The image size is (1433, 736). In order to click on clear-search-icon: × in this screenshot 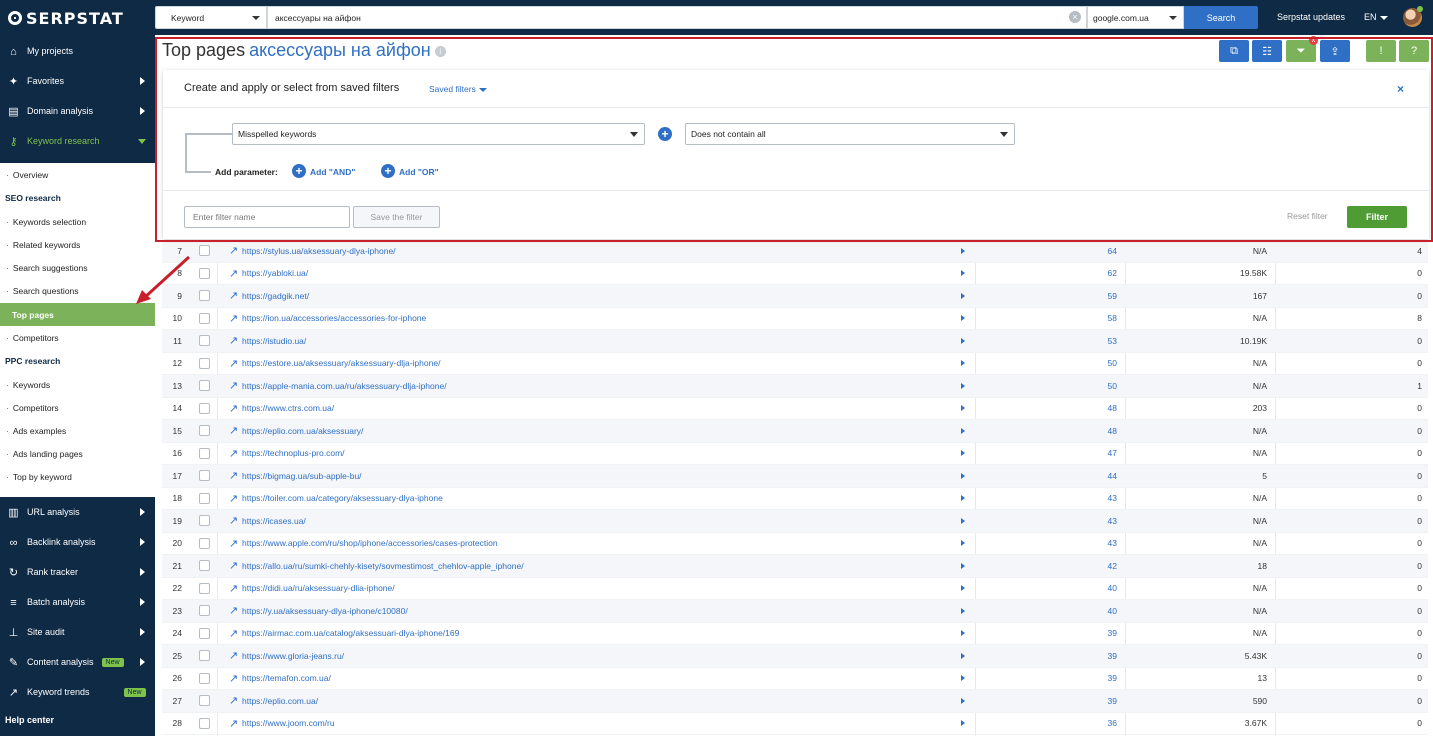, I will do `click(1075, 17)`.